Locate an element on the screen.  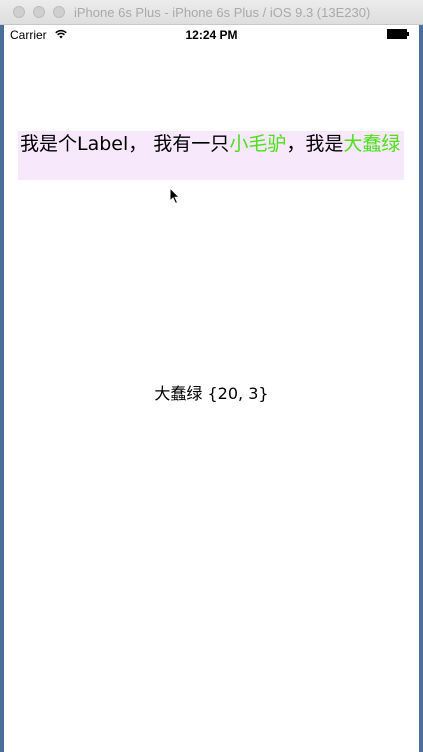
attributed-label: 我是个Label， 我有一只小毛驴，我是大蠢绿 is located at coordinates (211, 155).